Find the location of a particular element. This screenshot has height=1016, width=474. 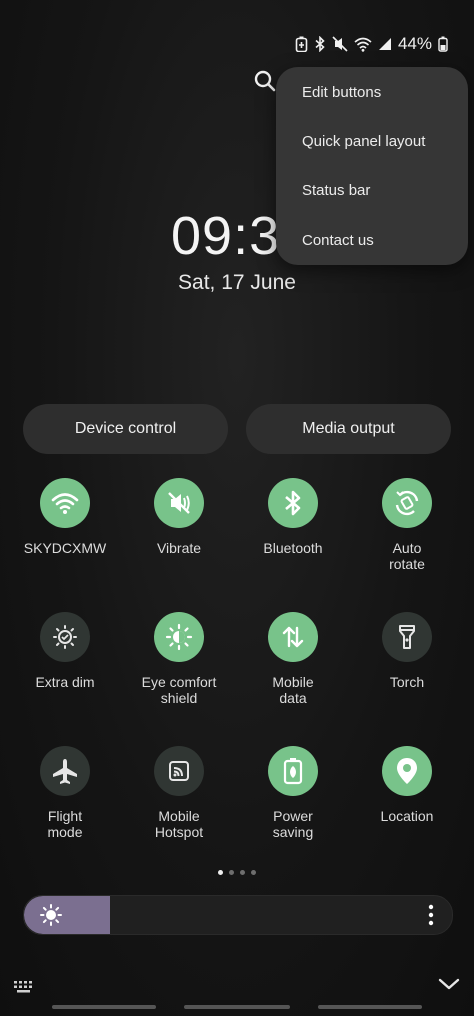

tile-label: Power saving is located at coordinates (293, 824).